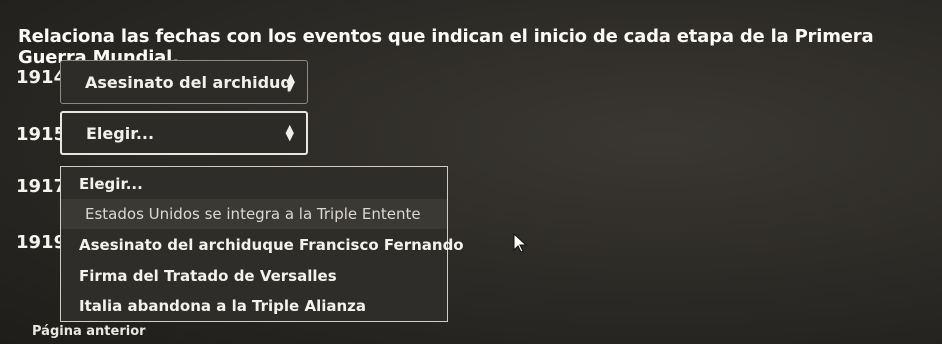 The image size is (942, 344). Describe the element at coordinates (254, 276) in the screenshot. I see `dropdown-option: Firma del Tratado de Versalles` at that location.